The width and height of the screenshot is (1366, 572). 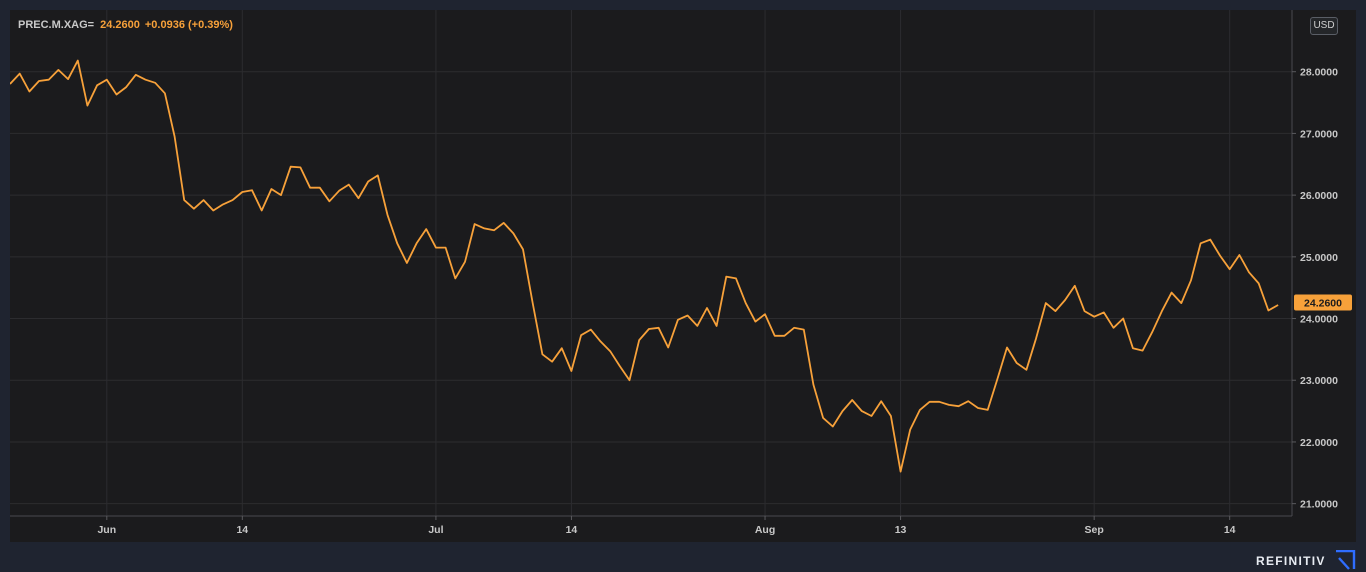 What do you see at coordinates (765, 530) in the screenshot?
I see `x-tick-label: Aug` at bounding box center [765, 530].